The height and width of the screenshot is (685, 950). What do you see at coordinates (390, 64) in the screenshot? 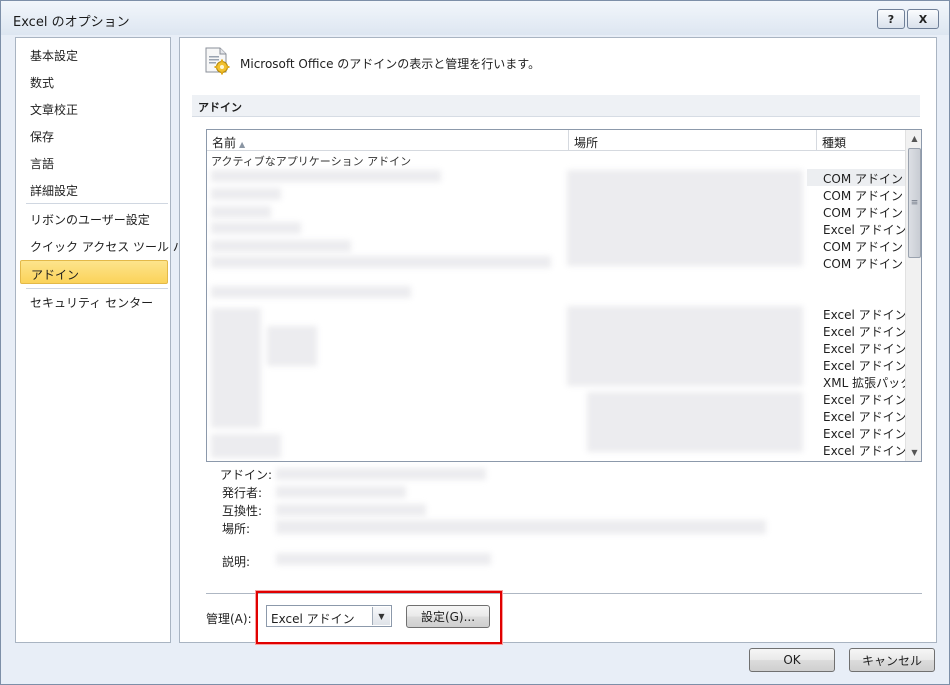
I see `header-description: Microsoft Office のアドインの表示と管理を行います。` at bounding box center [390, 64].